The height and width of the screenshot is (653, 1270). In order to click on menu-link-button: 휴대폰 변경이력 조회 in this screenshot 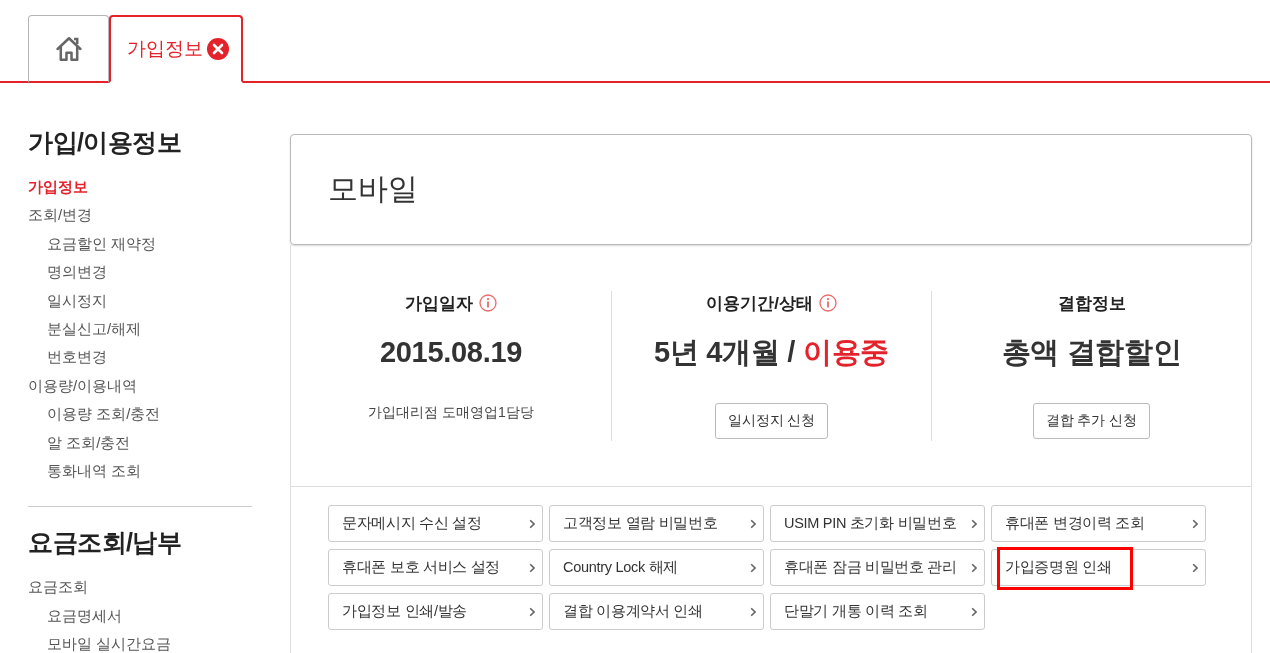, I will do `click(1098, 523)`.